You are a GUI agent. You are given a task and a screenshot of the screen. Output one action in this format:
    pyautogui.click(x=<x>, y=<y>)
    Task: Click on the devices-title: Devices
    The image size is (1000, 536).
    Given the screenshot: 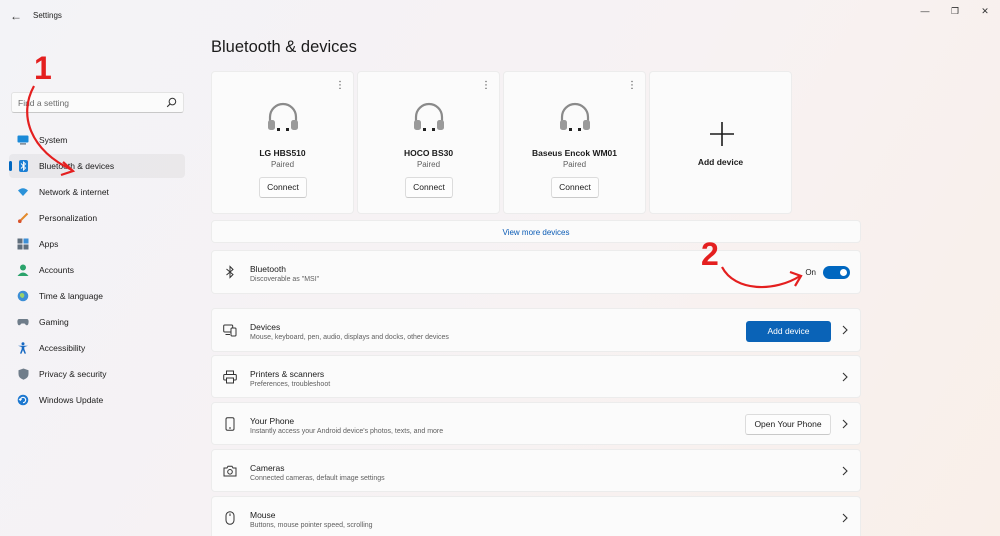 What is the action you would take?
    pyautogui.click(x=265, y=327)
    